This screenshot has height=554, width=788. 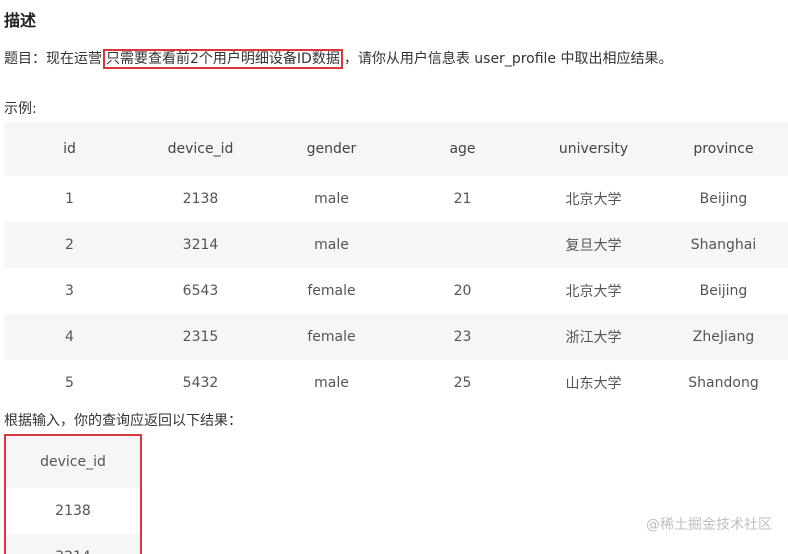 What do you see at coordinates (69, 383) in the screenshot?
I see `table-cell: 5` at bounding box center [69, 383].